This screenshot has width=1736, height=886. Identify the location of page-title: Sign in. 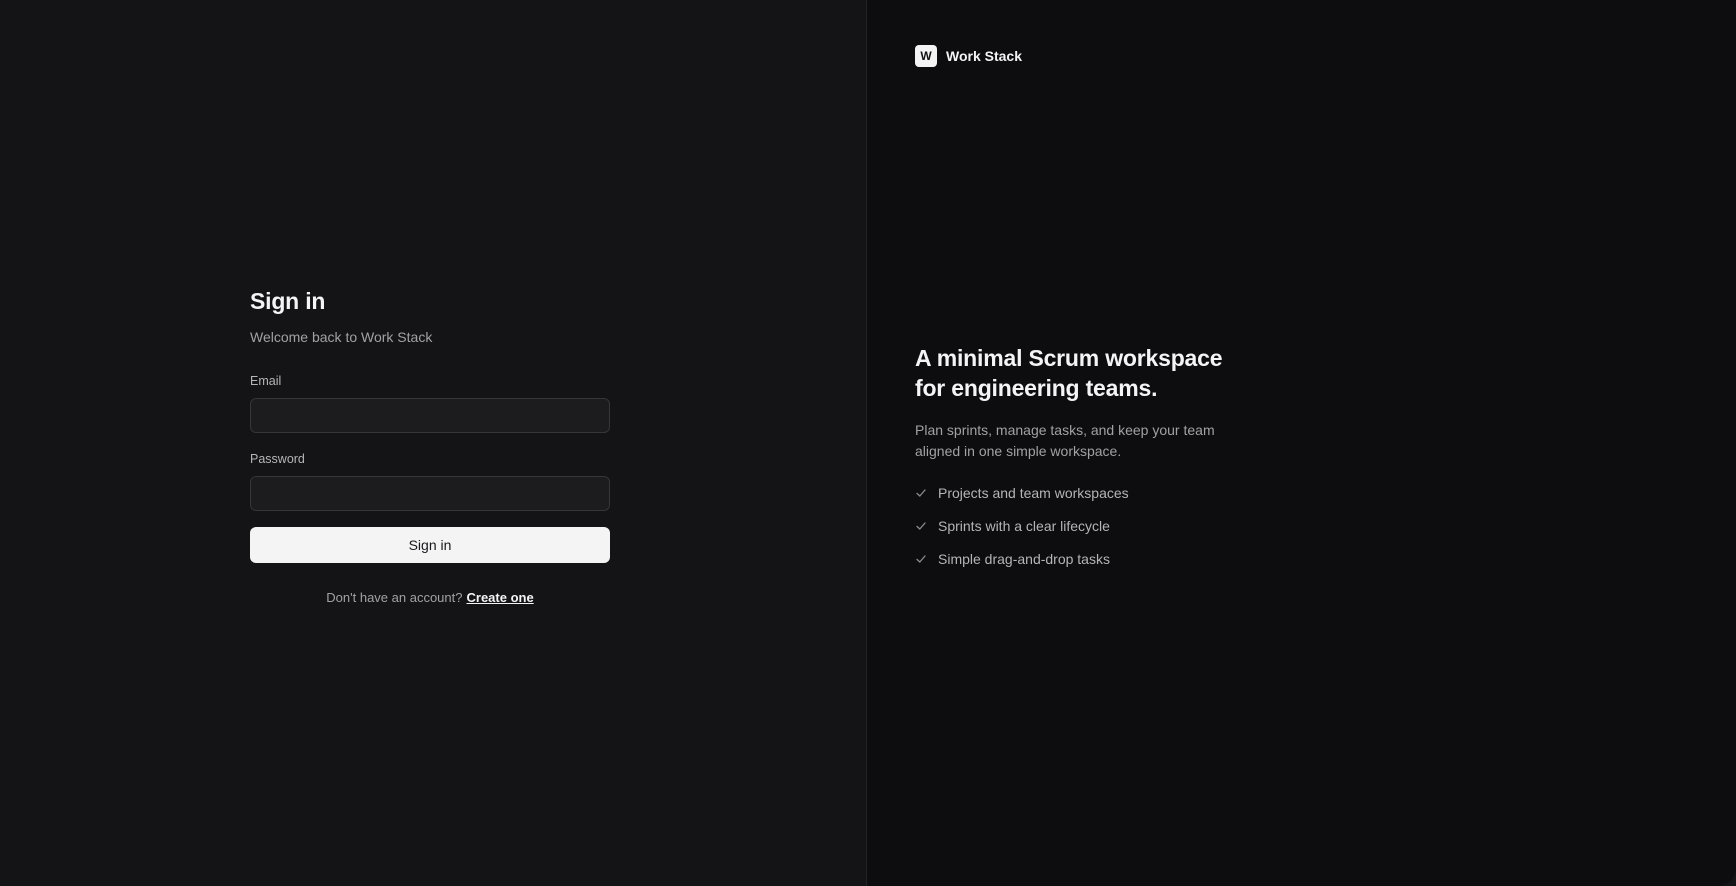
(288, 301).